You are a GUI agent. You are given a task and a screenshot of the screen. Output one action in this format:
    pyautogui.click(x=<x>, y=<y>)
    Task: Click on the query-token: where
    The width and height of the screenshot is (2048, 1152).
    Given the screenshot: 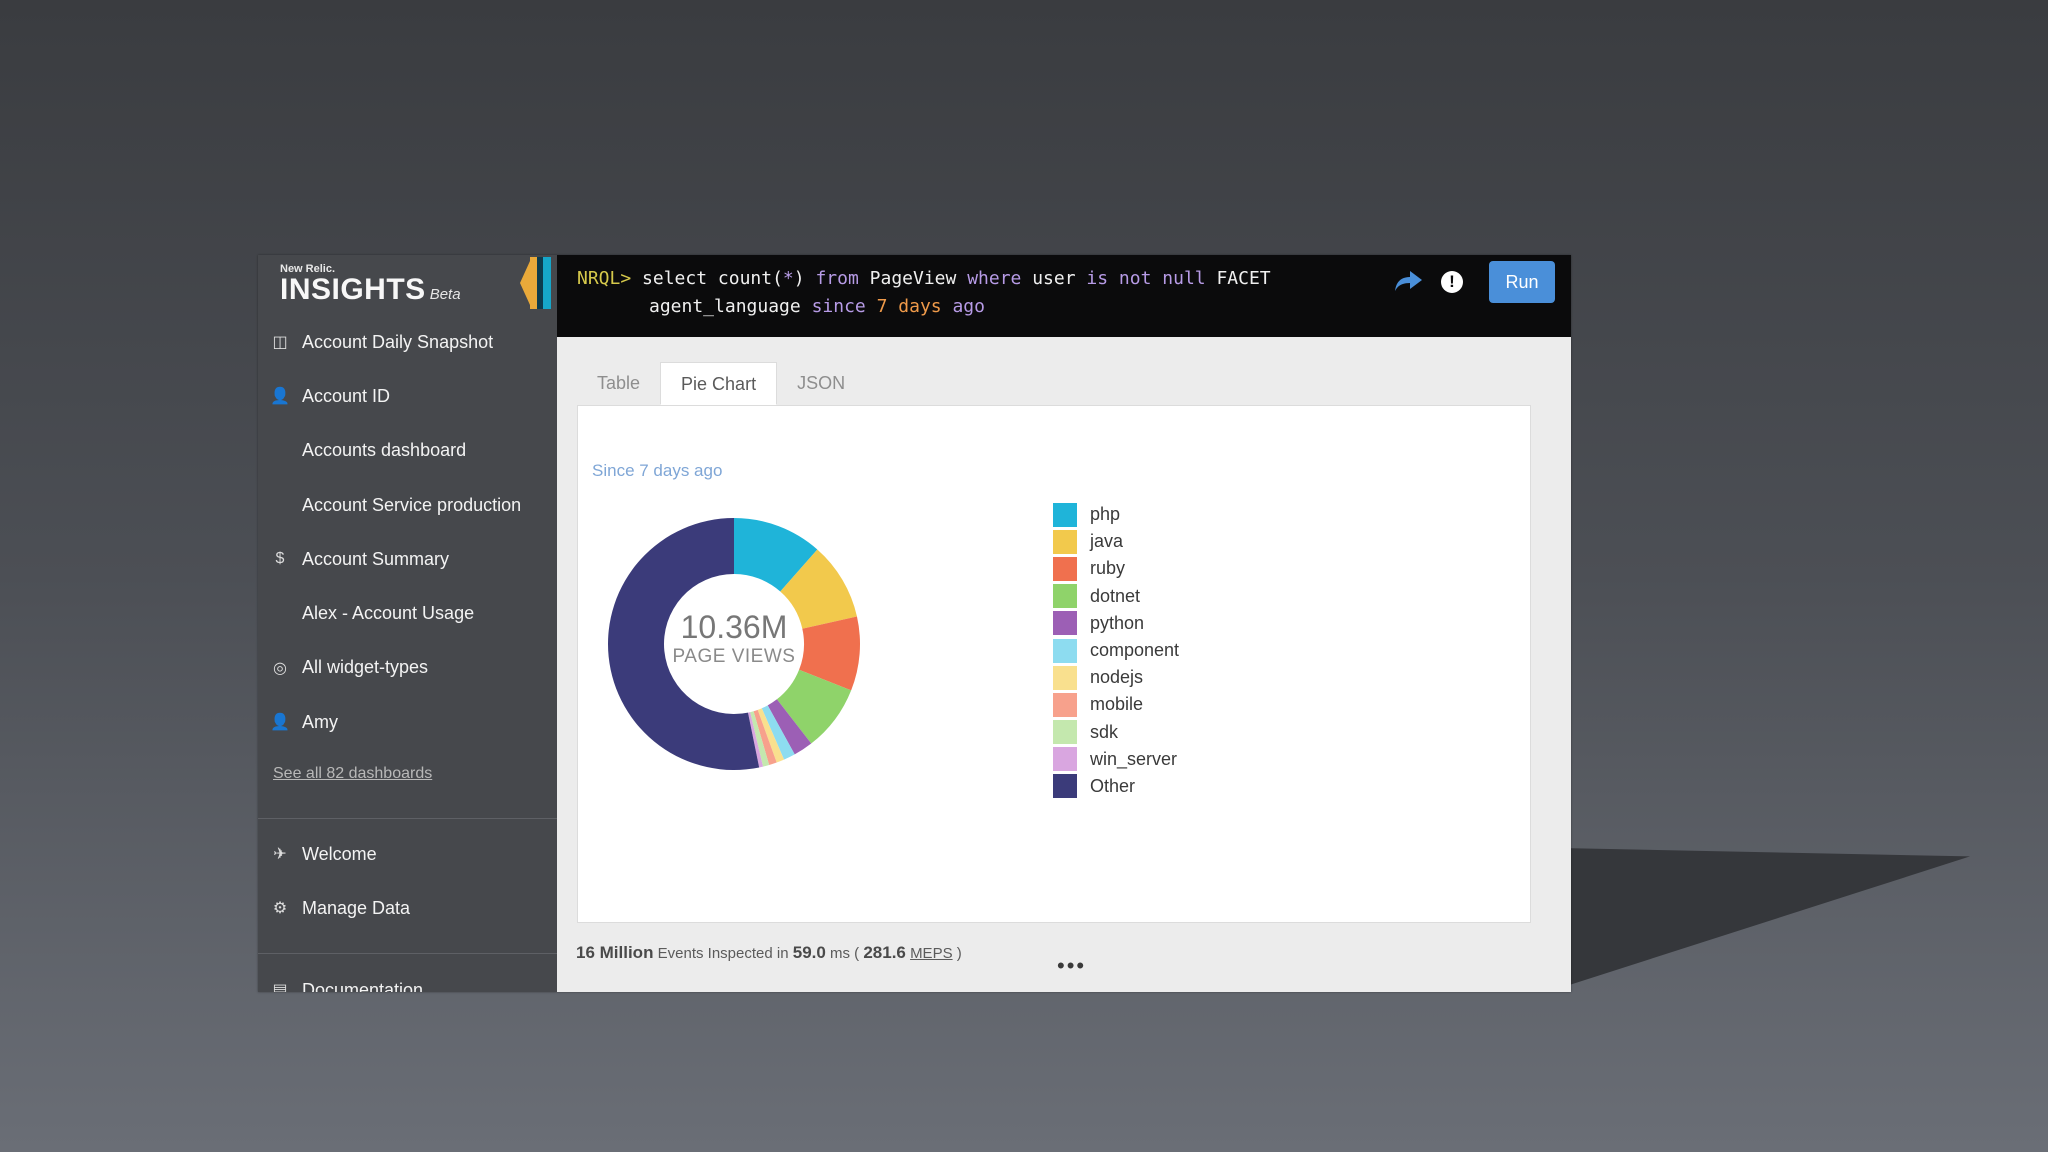 What is the action you would take?
    pyautogui.click(x=1000, y=278)
    